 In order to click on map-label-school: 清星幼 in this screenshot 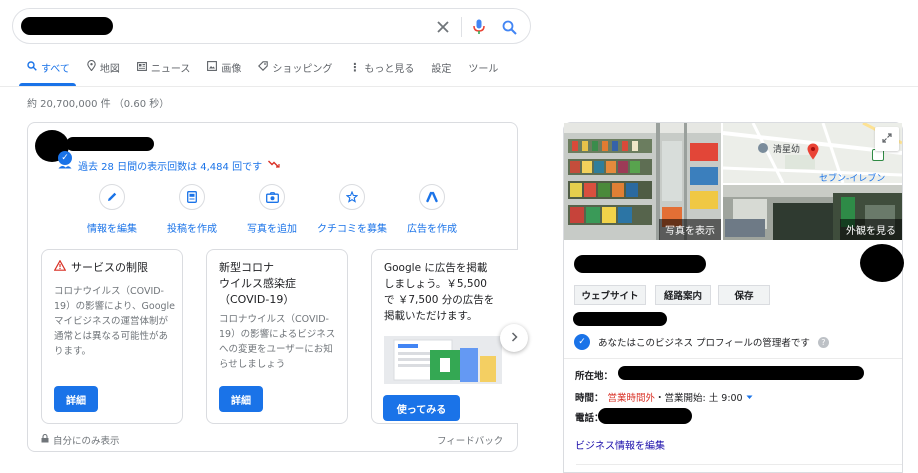, I will do `click(787, 150)`.